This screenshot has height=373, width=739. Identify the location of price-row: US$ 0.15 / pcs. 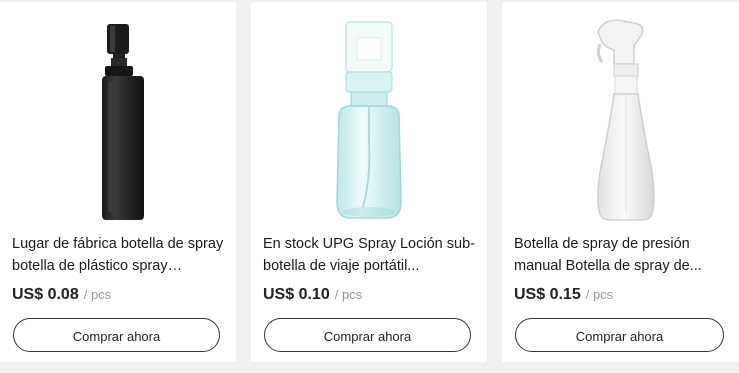
(563, 295).